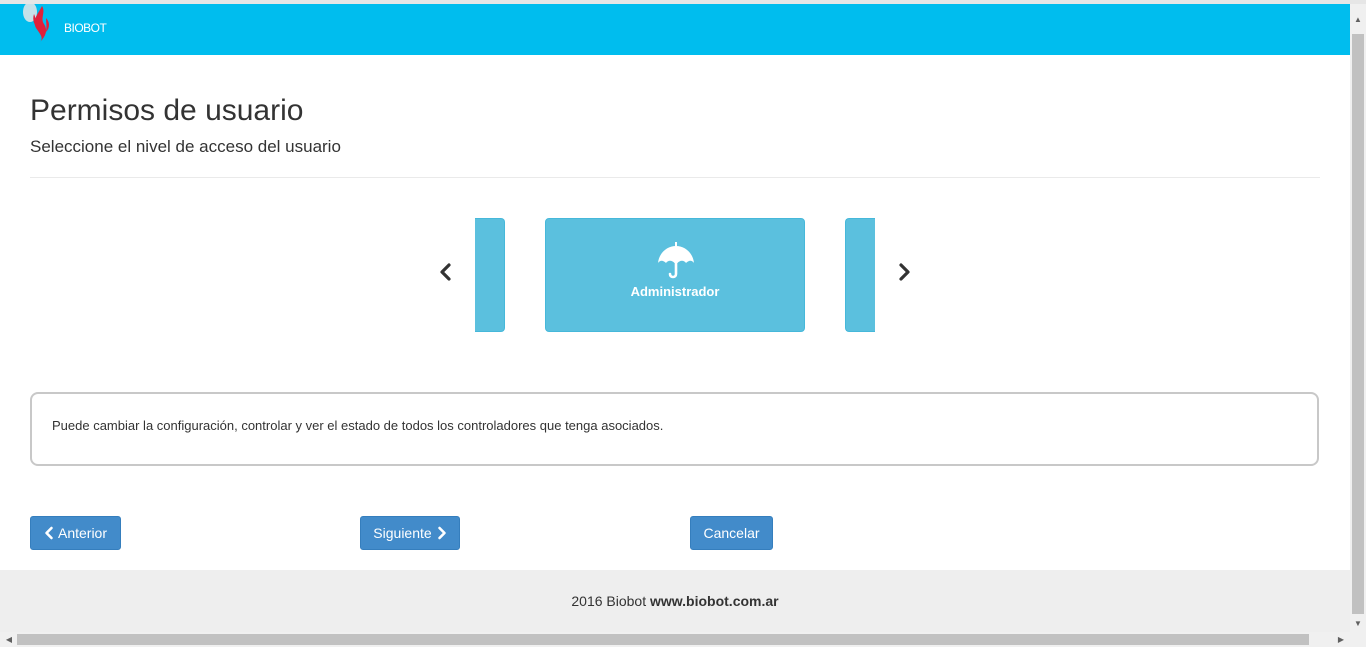 This screenshot has width=1366, height=647. I want to click on divider, so click(675, 177).